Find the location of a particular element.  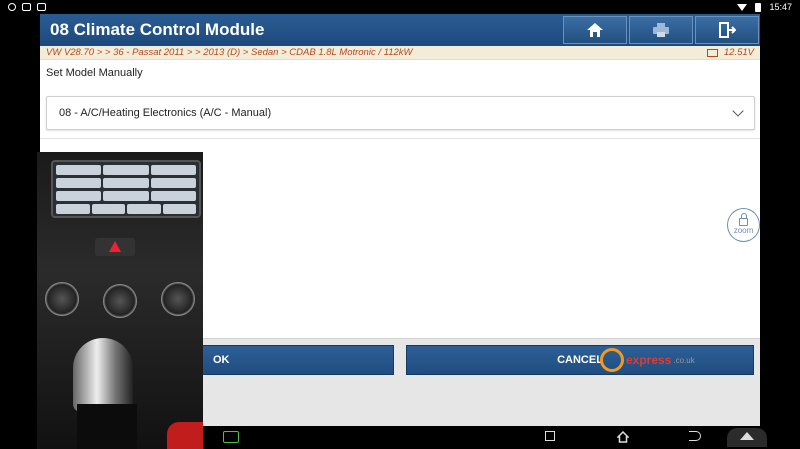

exit-icon is located at coordinates (727, 30).